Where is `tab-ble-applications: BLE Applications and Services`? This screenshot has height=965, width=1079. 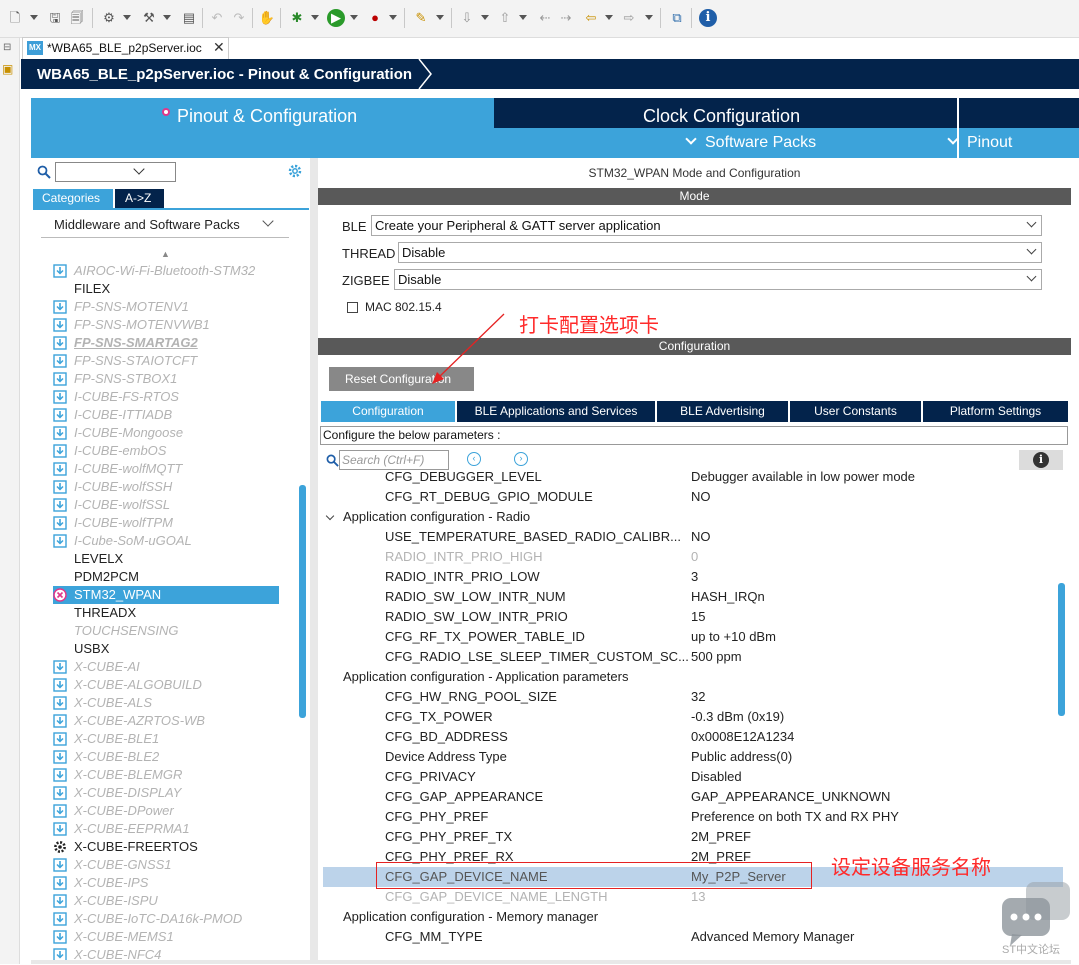
tab-ble-applications: BLE Applications and Services is located at coordinates (556, 411).